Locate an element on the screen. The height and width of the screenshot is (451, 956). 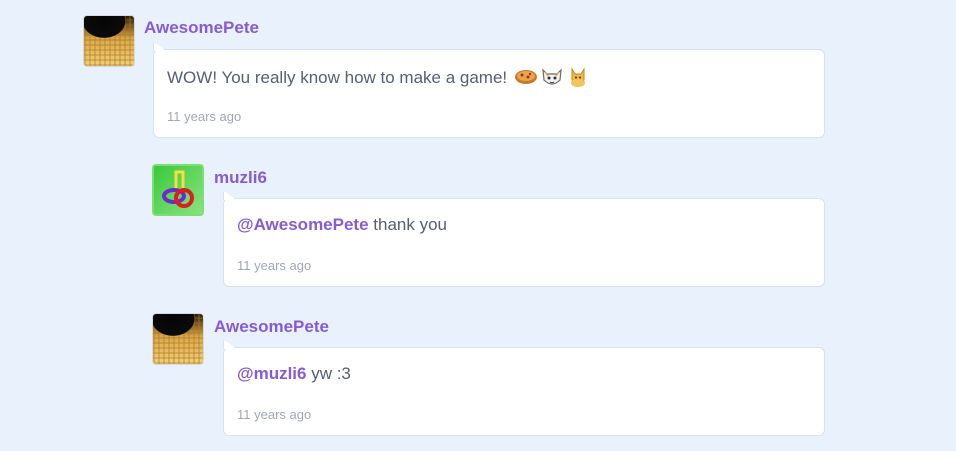
comment-content: @muzli6 yw :3 is located at coordinates (294, 374).